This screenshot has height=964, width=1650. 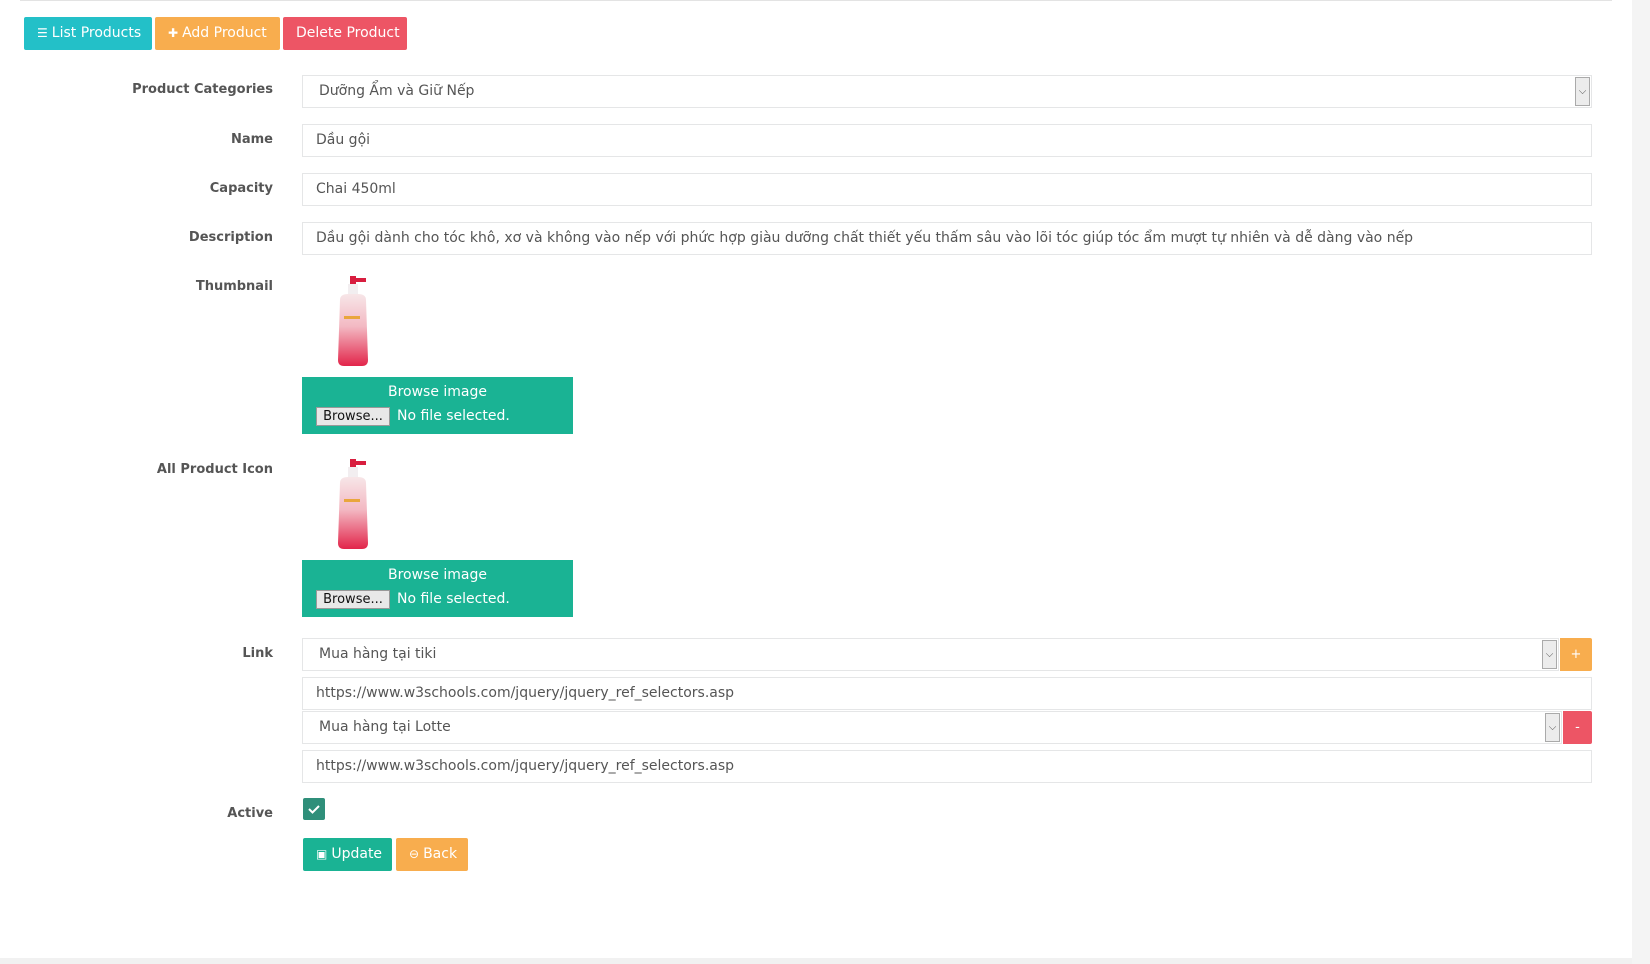 I want to click on update-label: Update, so click(x=357, y=854).